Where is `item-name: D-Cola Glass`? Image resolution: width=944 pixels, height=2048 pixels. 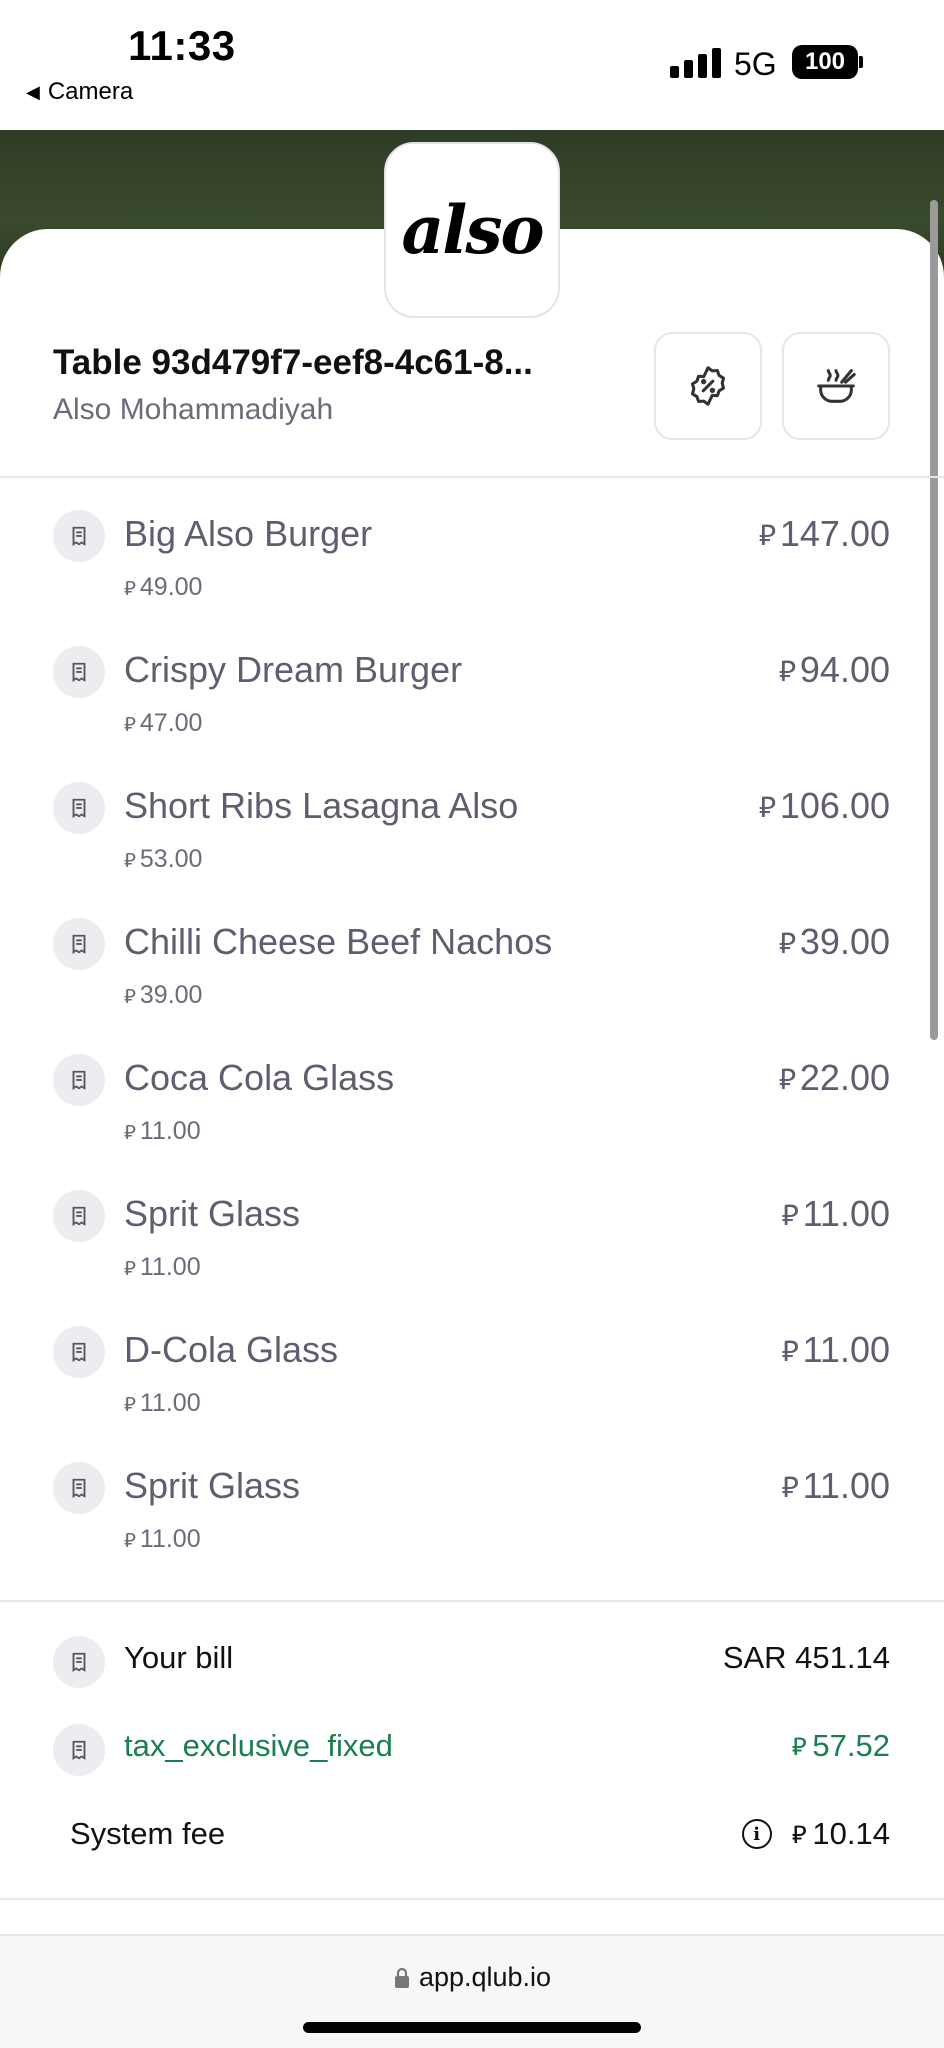 item-name: D-Cola Glass is located at coordinates (231, 1349).